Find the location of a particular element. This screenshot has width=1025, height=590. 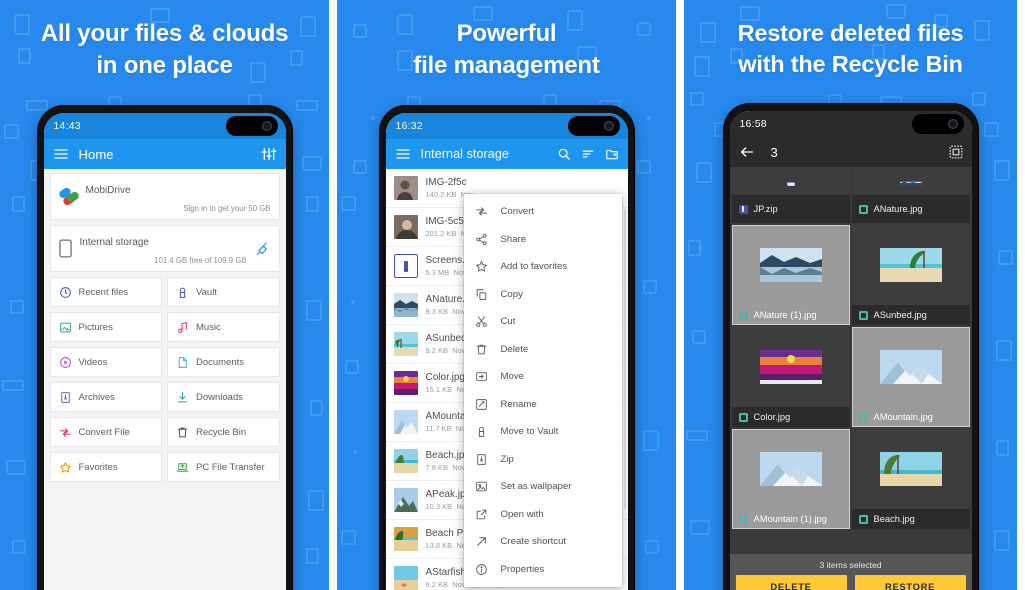

delete-button: DELETE is located at coordinates (791, 582).